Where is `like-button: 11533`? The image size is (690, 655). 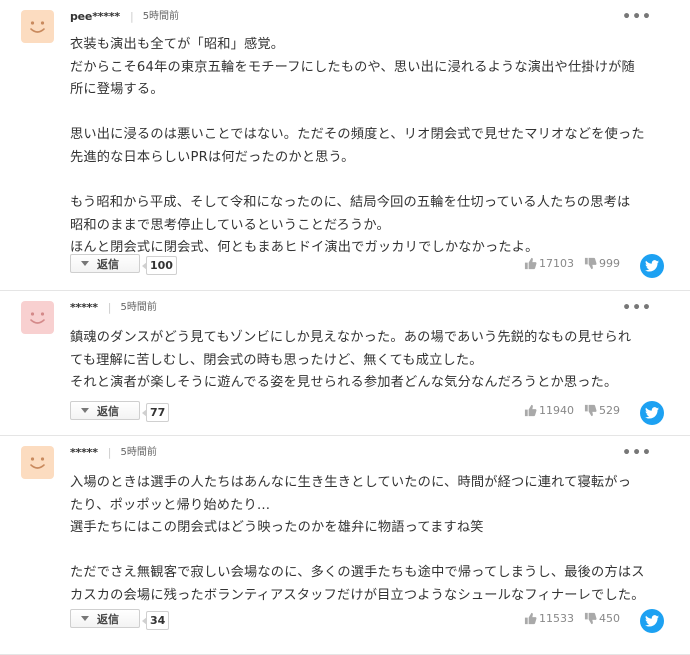 like-button: 11533 is located at coordinates (549, 618).